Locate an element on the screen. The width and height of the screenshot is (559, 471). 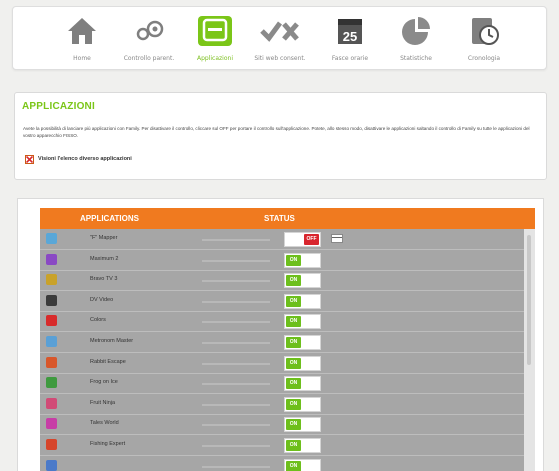
calendar-day-number: 25 is located at coordinates (350, 36).